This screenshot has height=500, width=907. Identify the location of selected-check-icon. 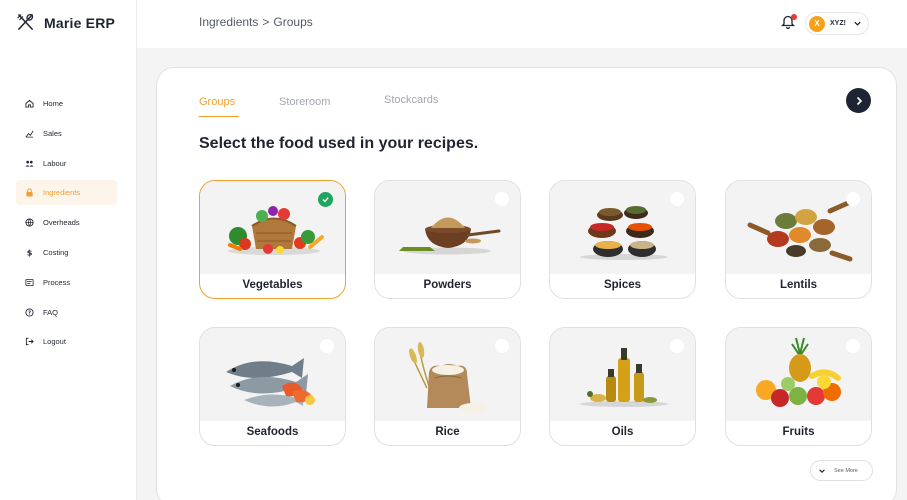
(325, 199).